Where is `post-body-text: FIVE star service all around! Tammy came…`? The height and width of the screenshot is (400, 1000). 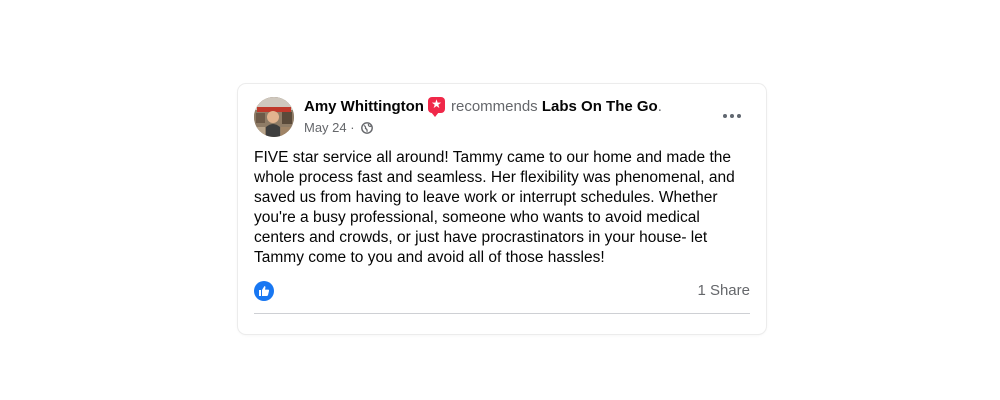 post-body-text: FIVE star service all around! Tammy came… is located at coordinates (494, 207).